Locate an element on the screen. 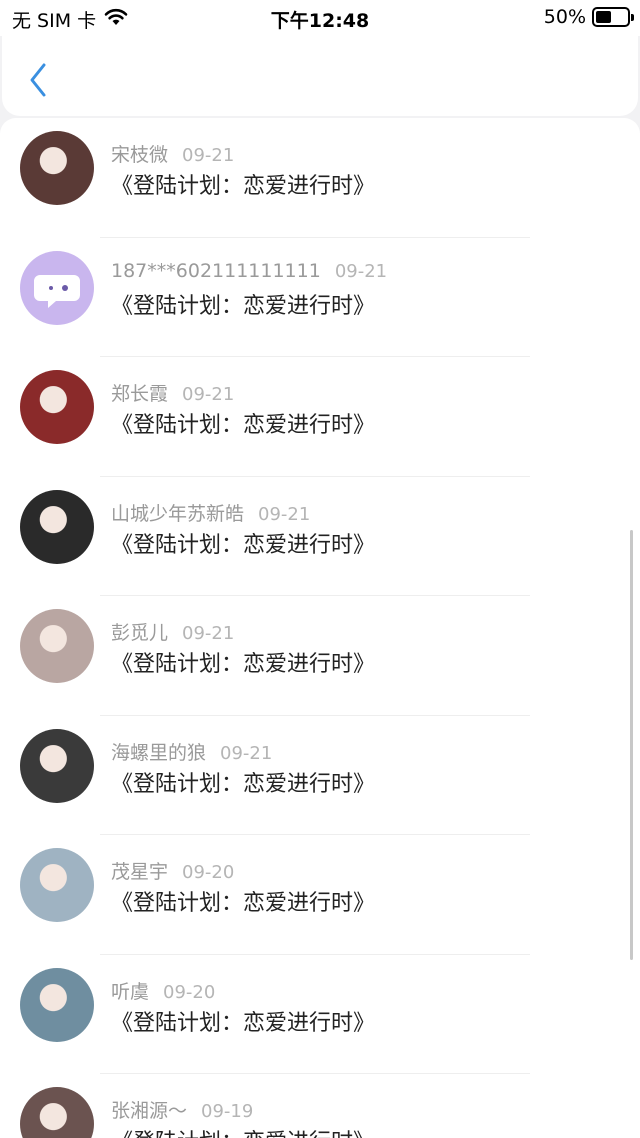 The height and width of the screenshot is (1138, 640). user-name: 海螺里的狼 is located at coordinates (159, 752).